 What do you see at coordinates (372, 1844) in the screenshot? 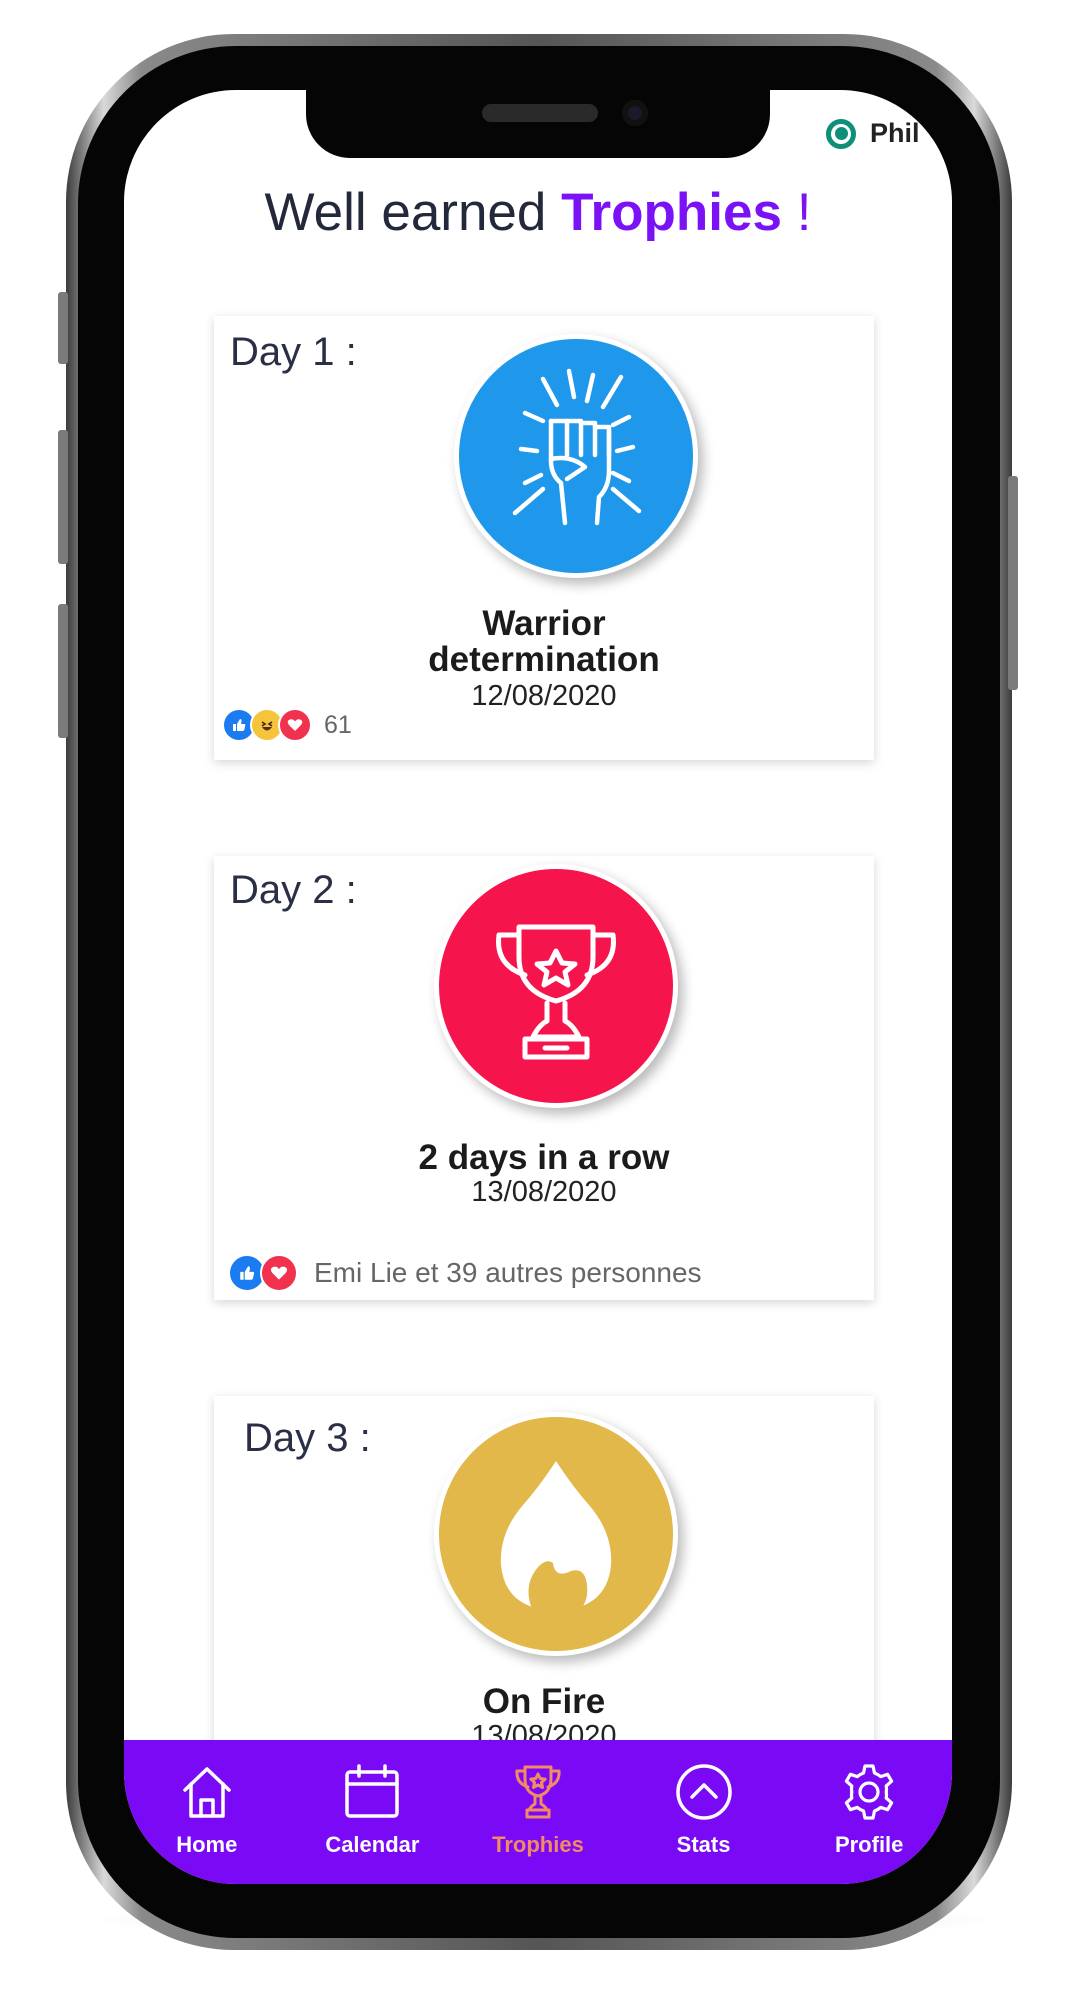
I see `tab-label: Calendar` at bounding box center [372, 1844].